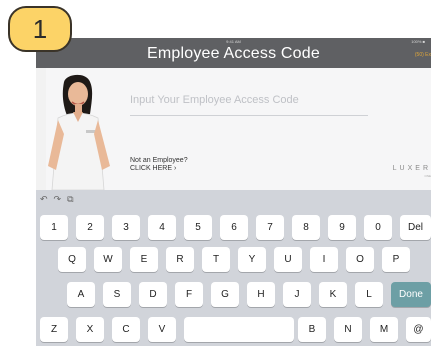  Describe the element at coordinates (249, 100) in the screenshot. I see `access-code-input: Input Your Employee Access Code` at that location.